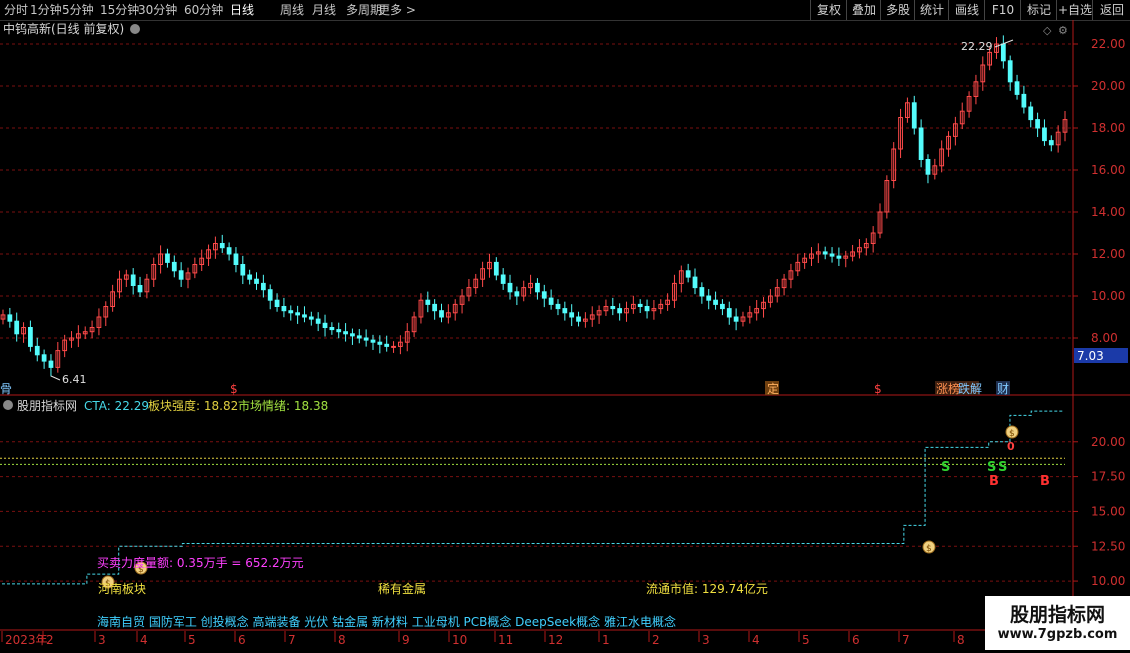  What do you see at coordinates (119, 10) in the screenshot?
I see `timeframe-tab-3: 15分钟` at bounding box center [119, 10].